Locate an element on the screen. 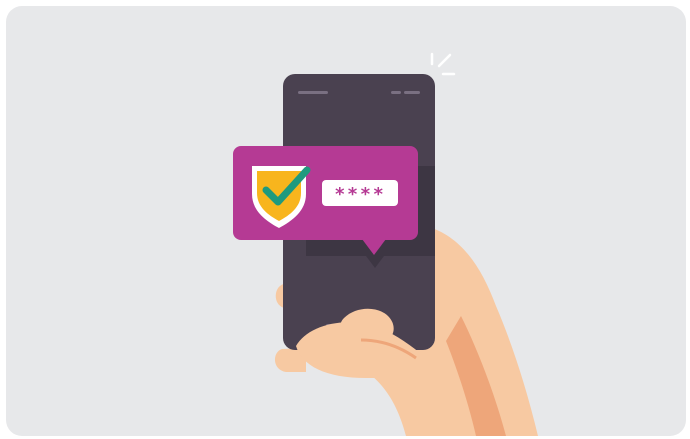 The image size is (690, 439). phone-earpiece-left is located at coordinates (313, 92).